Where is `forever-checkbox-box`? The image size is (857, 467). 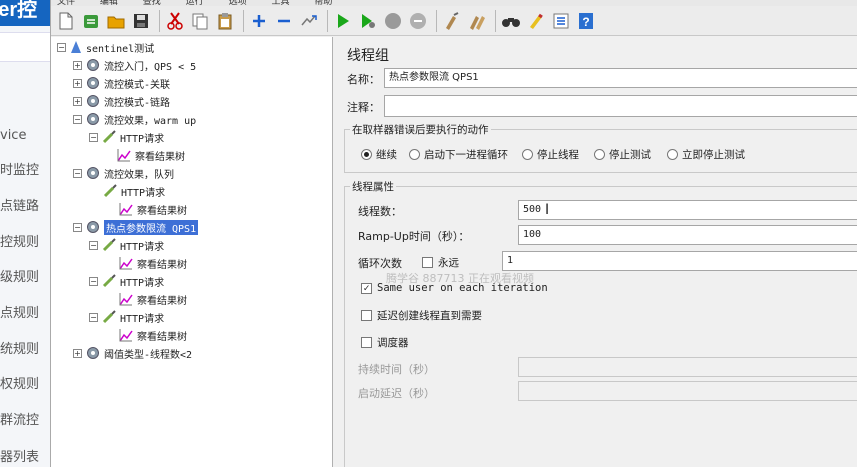 forever-checkbox-box is located at coordinates (427, 262).